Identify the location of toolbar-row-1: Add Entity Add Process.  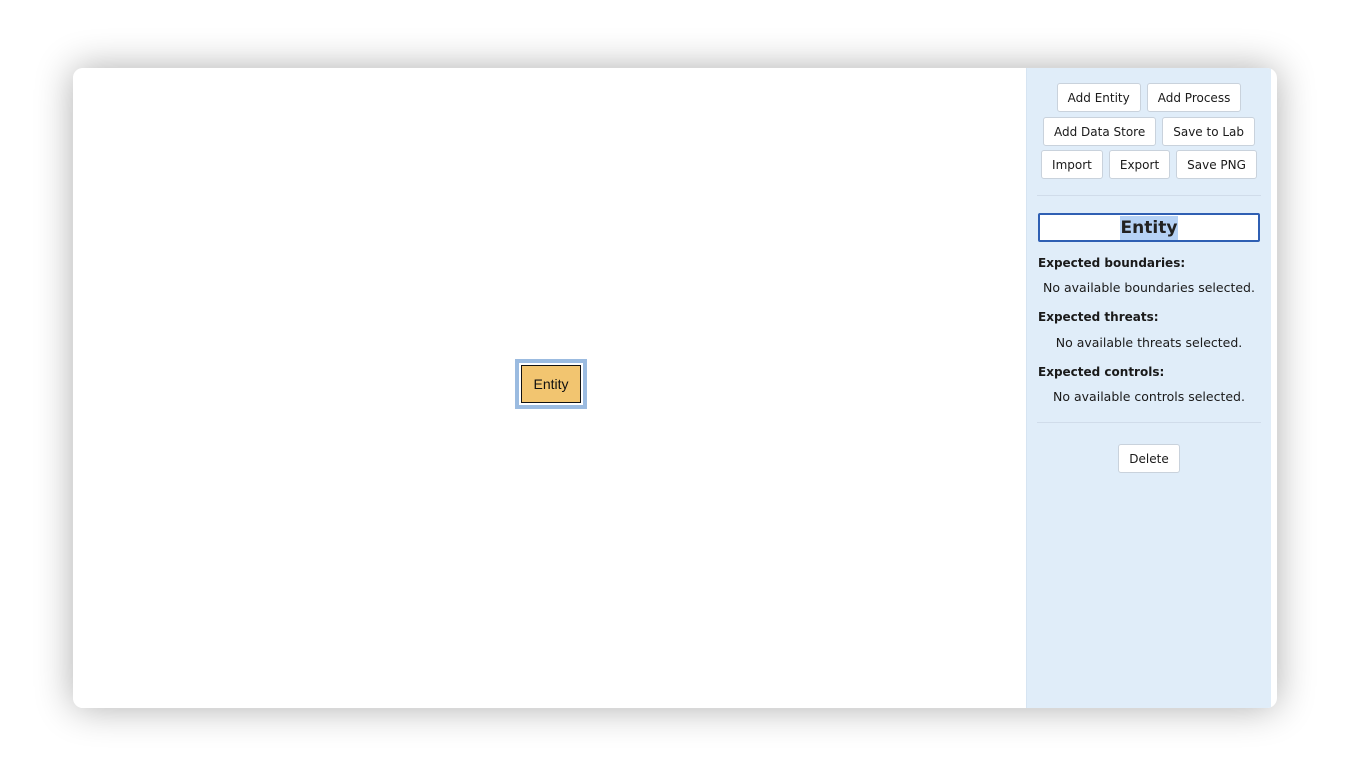
(1149, 97).